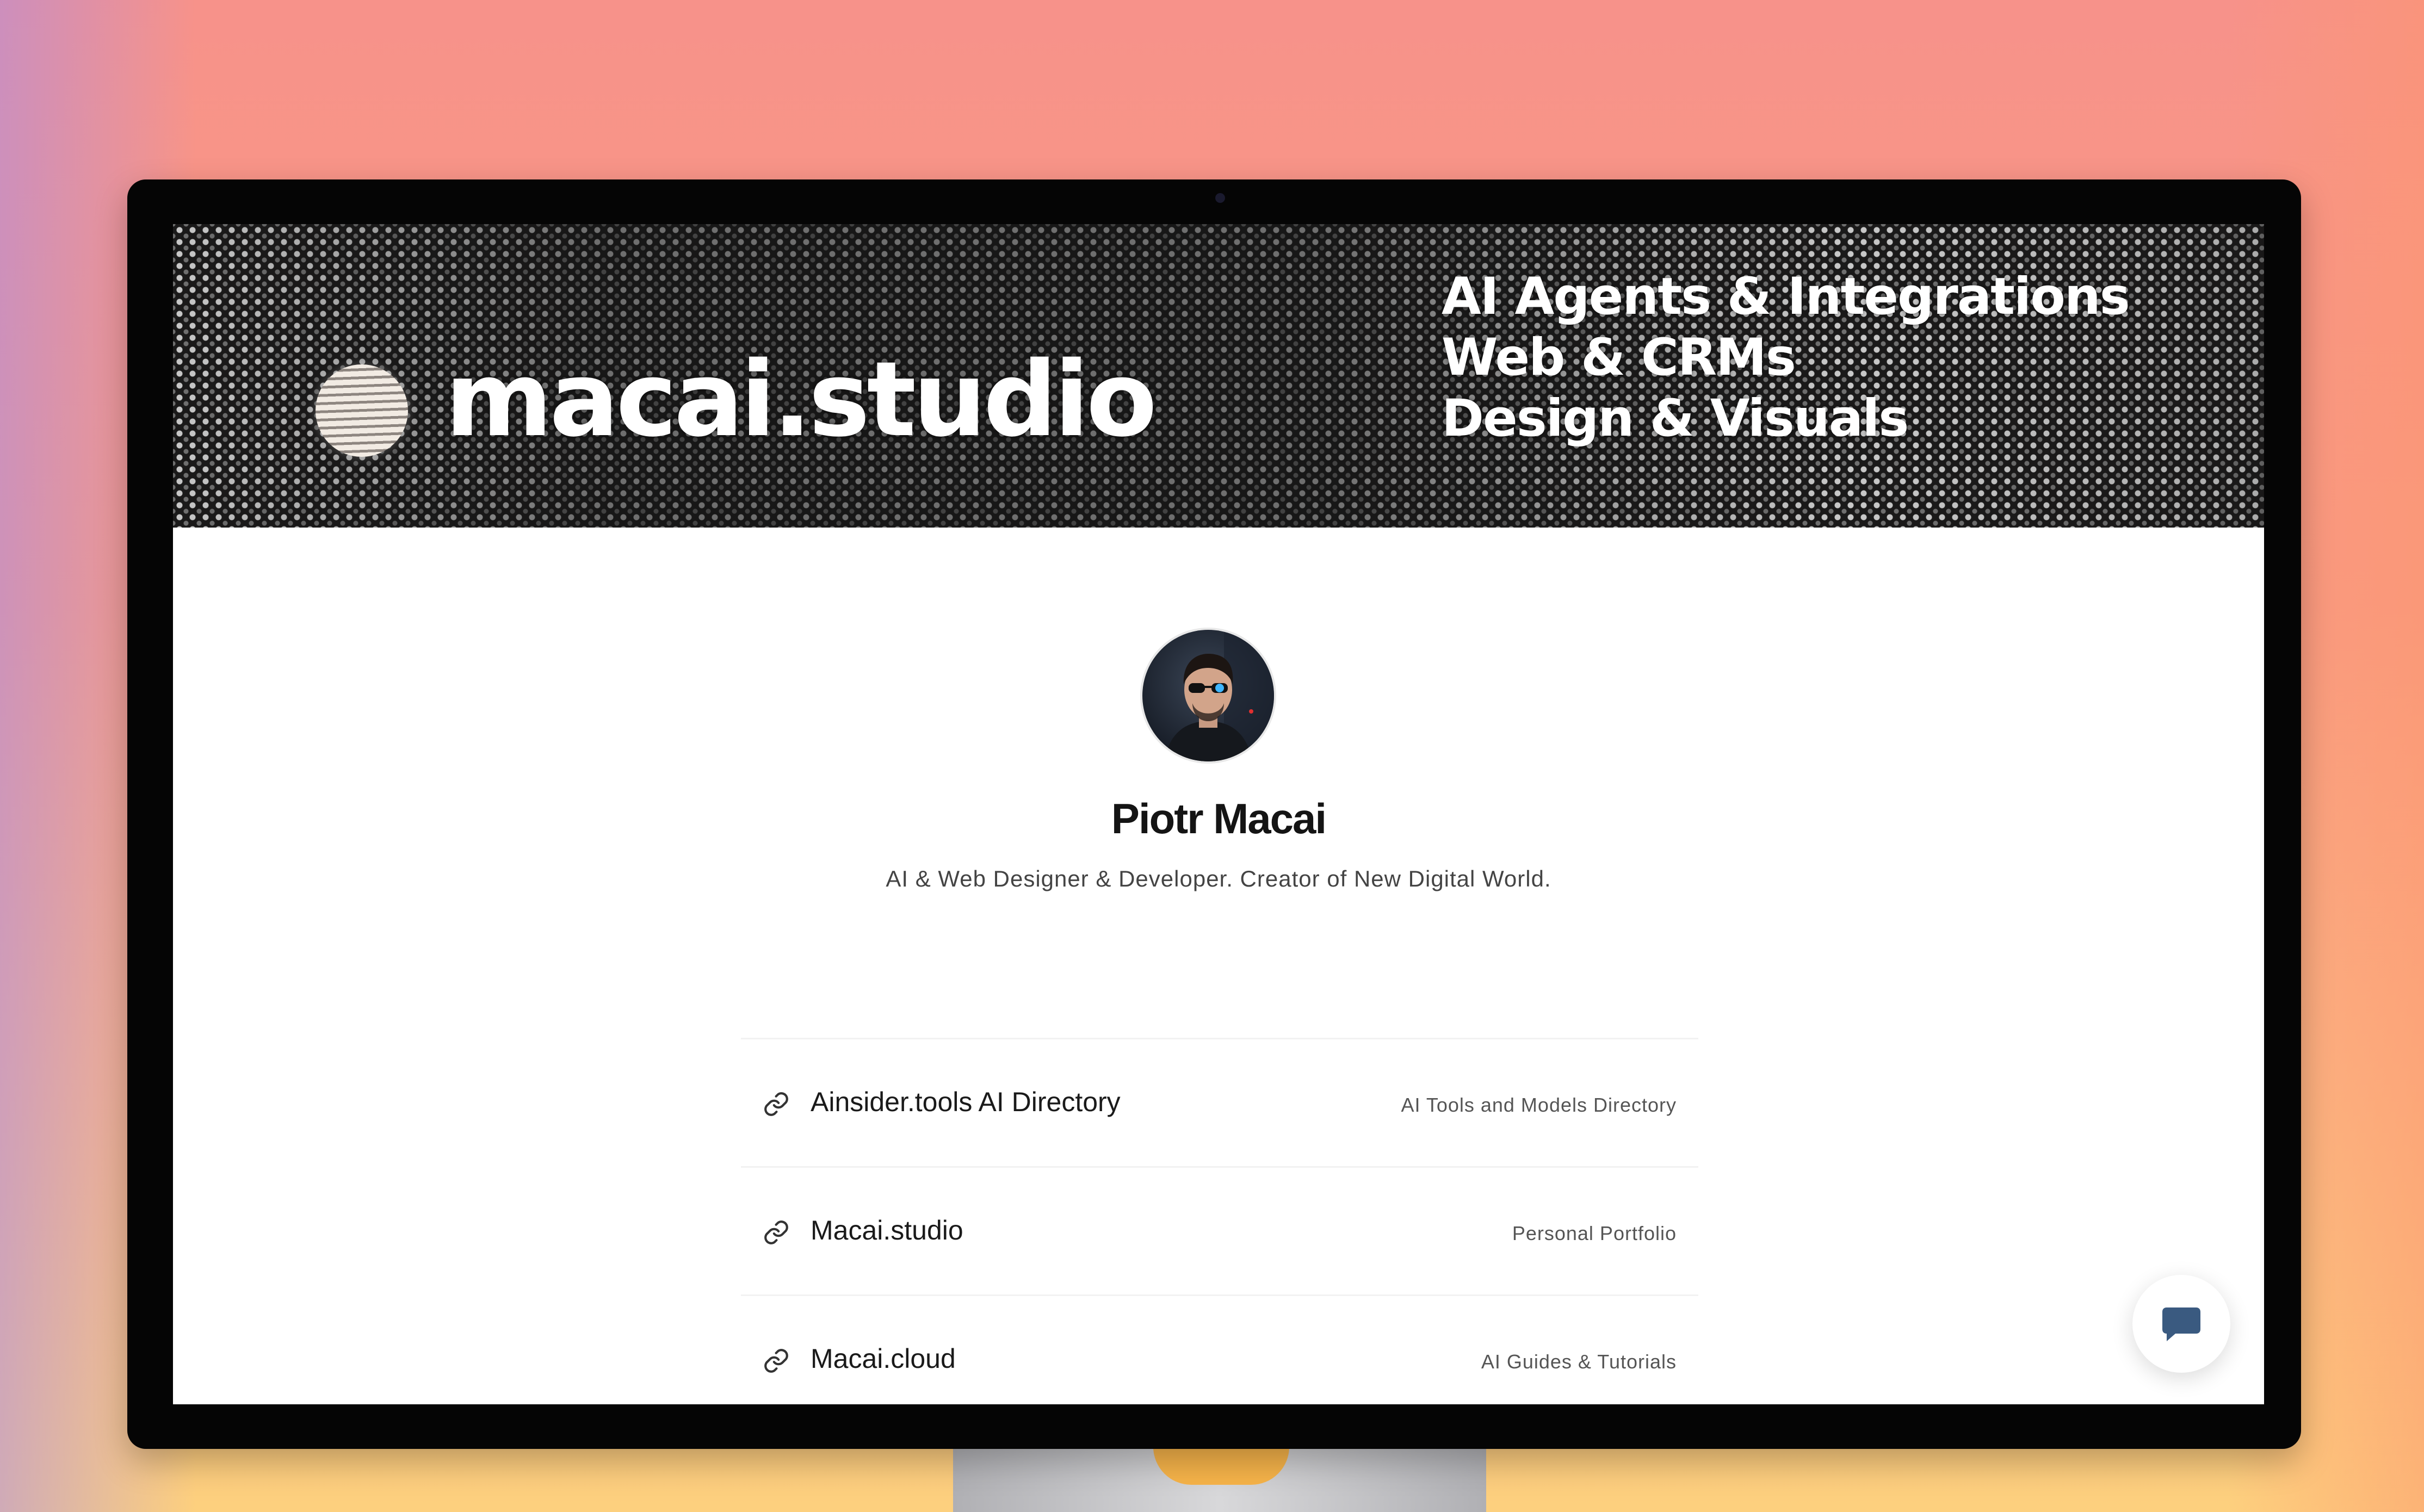  I want to click on stand-glow, so click(1221, 1466).